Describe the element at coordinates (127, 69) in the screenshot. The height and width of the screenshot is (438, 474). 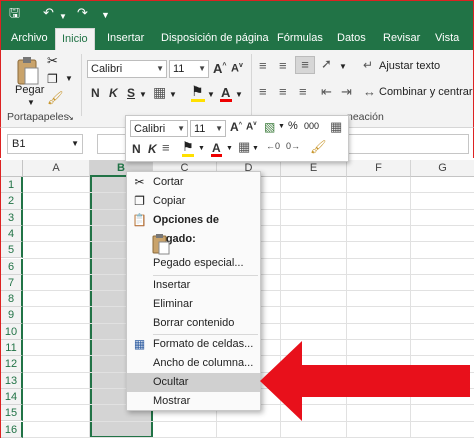
I see `font-name-box: Calibri ▼` at that location.